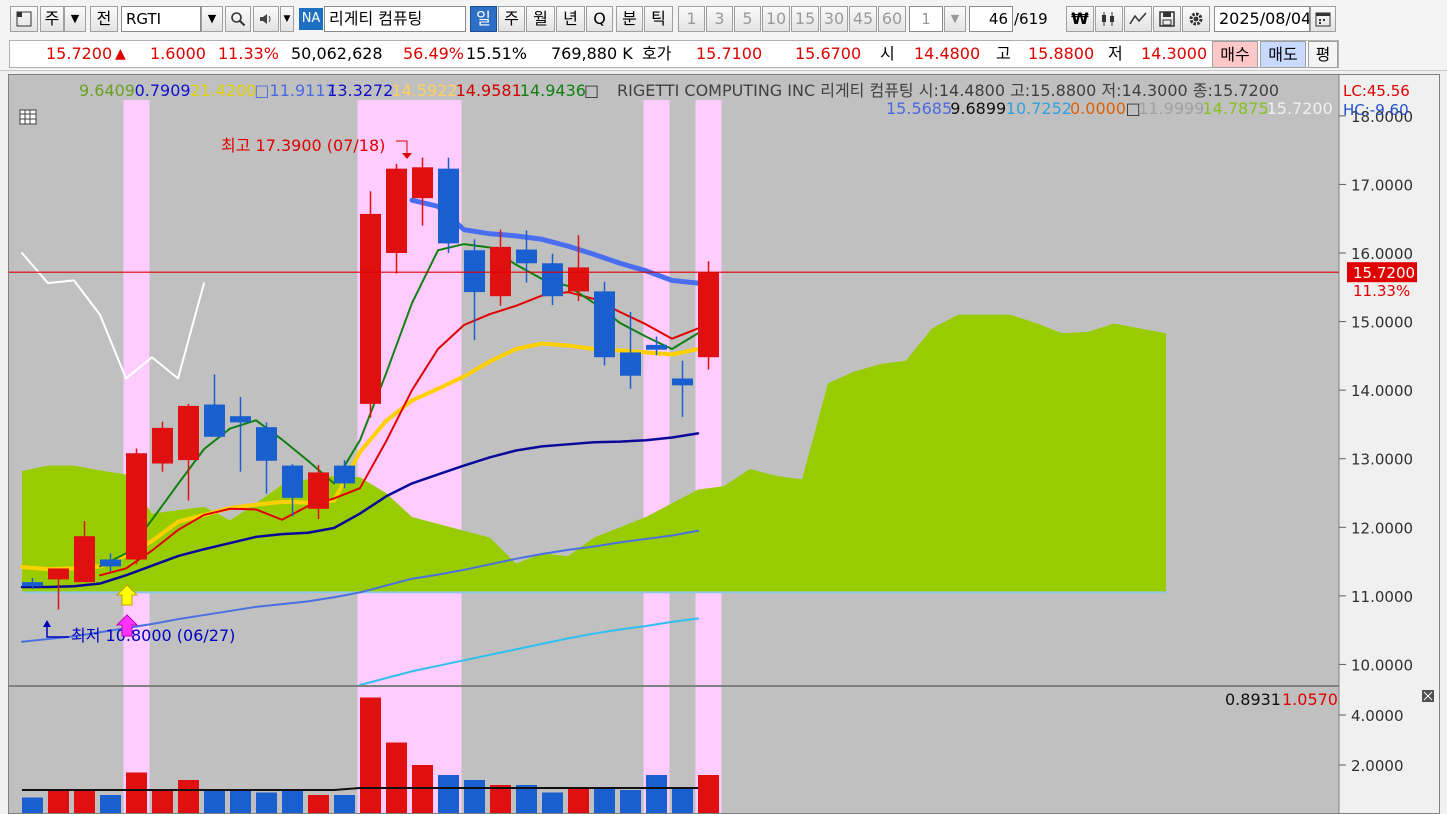 The width and height of the screenshot is (1447, 814). Describe the element at coordinates (75, 19) in the screenshot. I see `type-dropdown-icon: ▼` at that location.